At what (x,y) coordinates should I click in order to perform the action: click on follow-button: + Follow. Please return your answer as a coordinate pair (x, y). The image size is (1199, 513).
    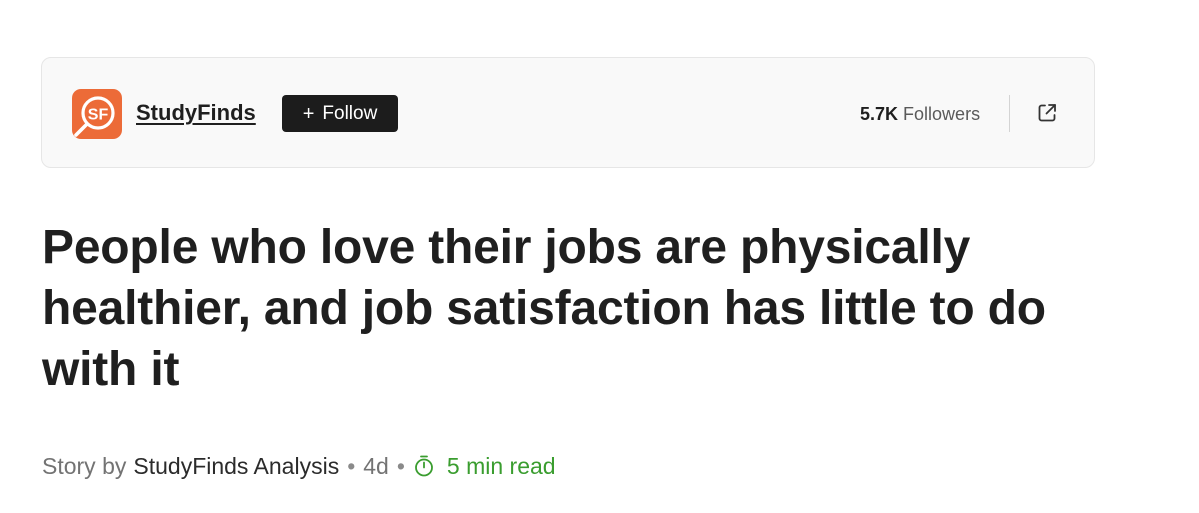
    Looking at the image, I should click on (340, 113).